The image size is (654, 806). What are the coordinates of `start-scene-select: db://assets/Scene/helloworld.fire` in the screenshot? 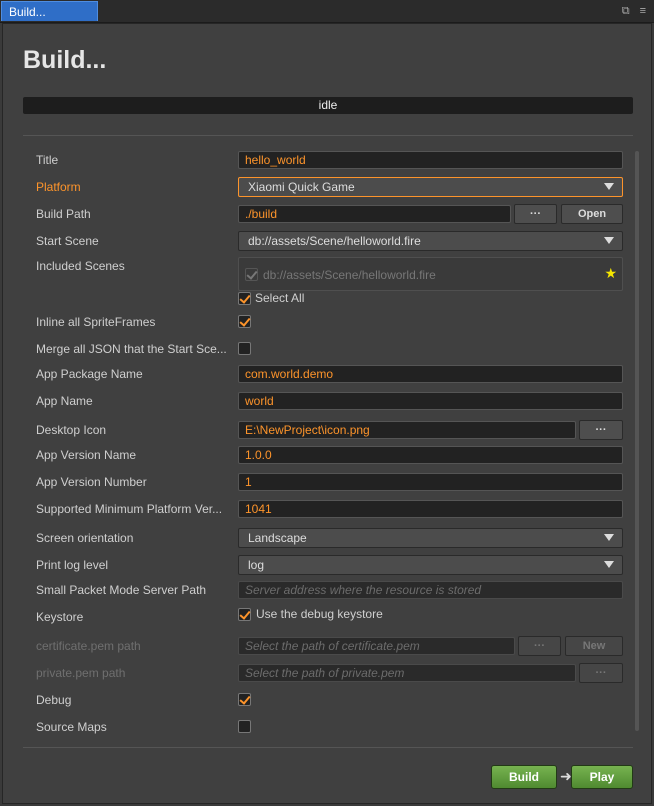 It's located at (430, 241).